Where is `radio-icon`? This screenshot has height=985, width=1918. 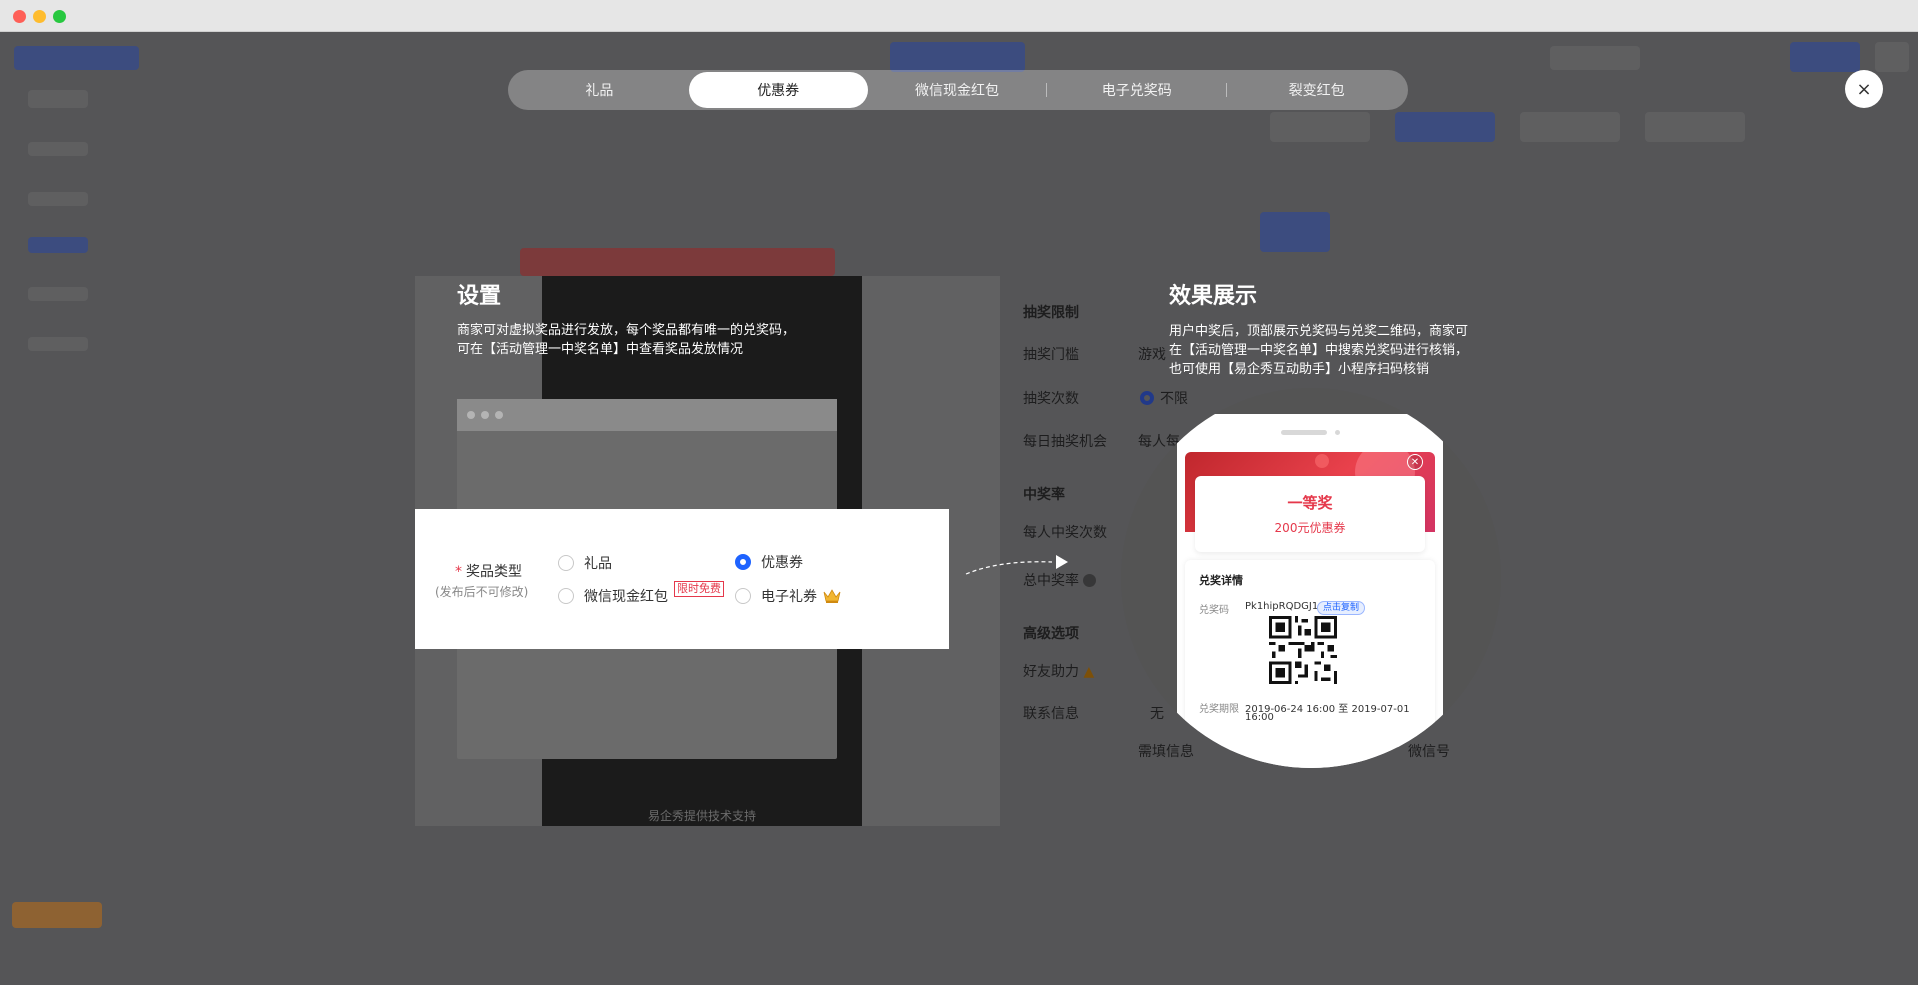 radio-icon is located at coordinates (1147, 398).